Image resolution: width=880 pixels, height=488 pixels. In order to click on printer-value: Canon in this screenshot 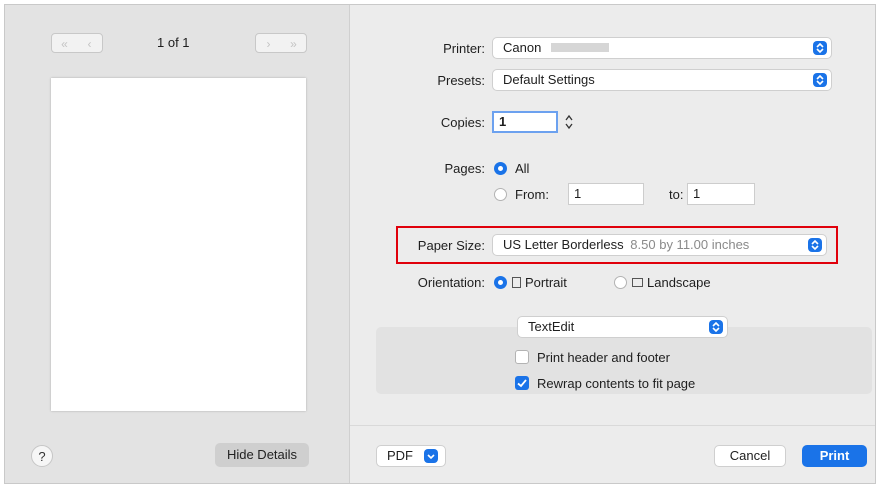, I will do `click(522, 47)`.